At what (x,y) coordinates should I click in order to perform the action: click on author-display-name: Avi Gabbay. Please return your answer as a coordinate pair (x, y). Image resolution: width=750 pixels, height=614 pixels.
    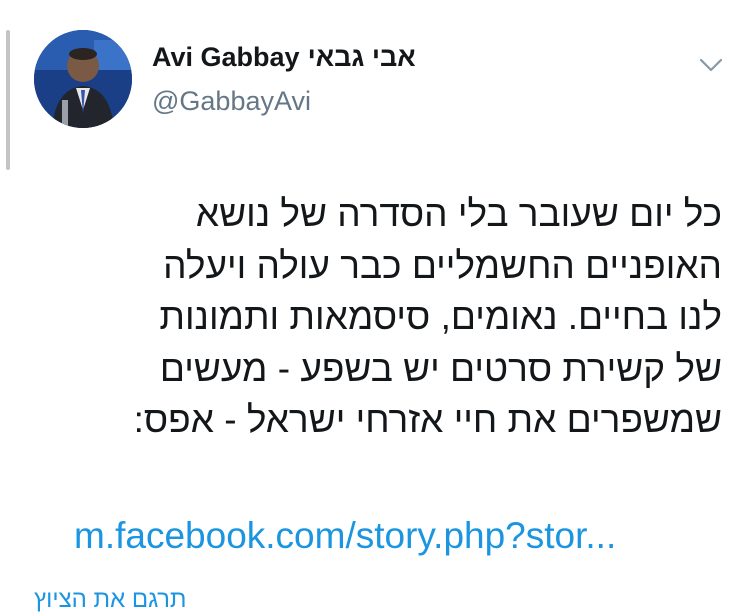
    Looking at the image, I should click on (226, 57).